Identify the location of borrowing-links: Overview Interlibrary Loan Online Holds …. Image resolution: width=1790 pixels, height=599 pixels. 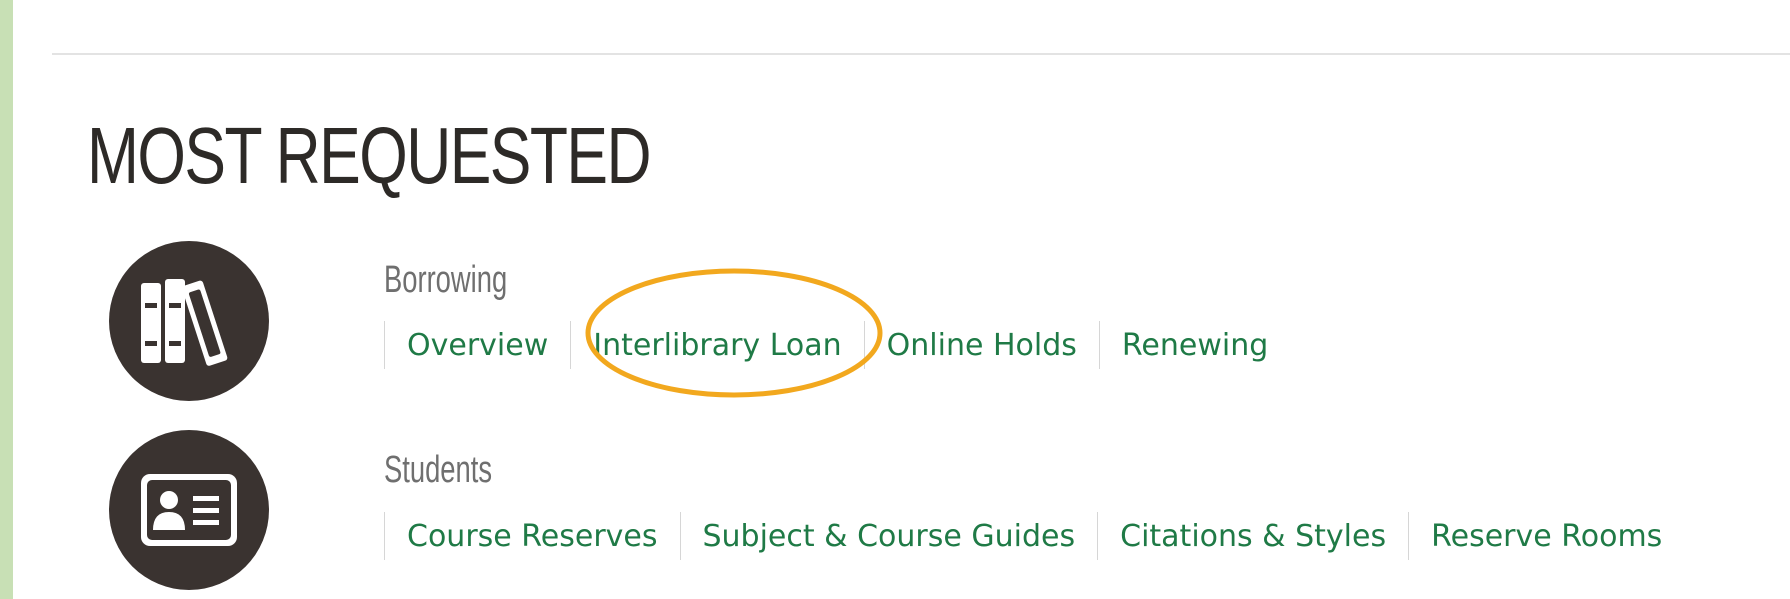
(837, 345).